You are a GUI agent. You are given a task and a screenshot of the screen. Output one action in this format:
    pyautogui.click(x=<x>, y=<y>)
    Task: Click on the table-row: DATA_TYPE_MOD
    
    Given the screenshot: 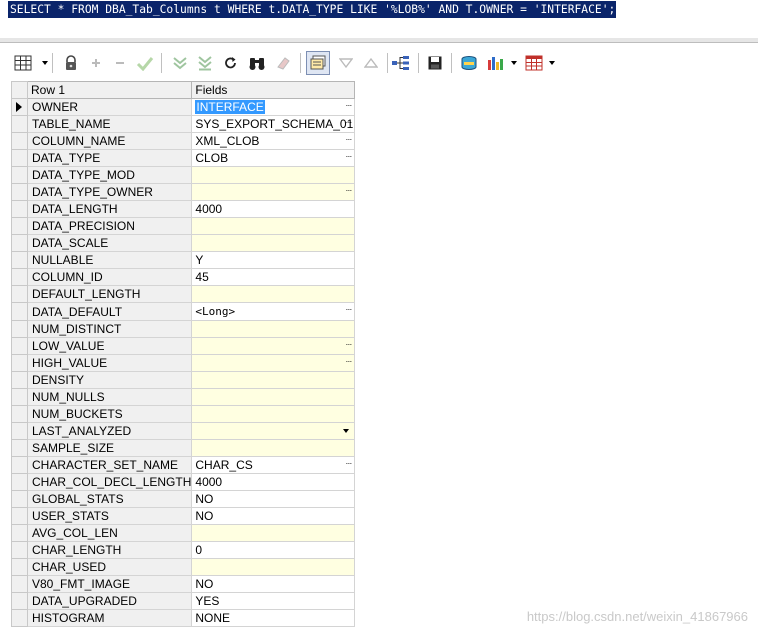 What is the action you would take?
    pyautogui.click(x=183, y=175)
    